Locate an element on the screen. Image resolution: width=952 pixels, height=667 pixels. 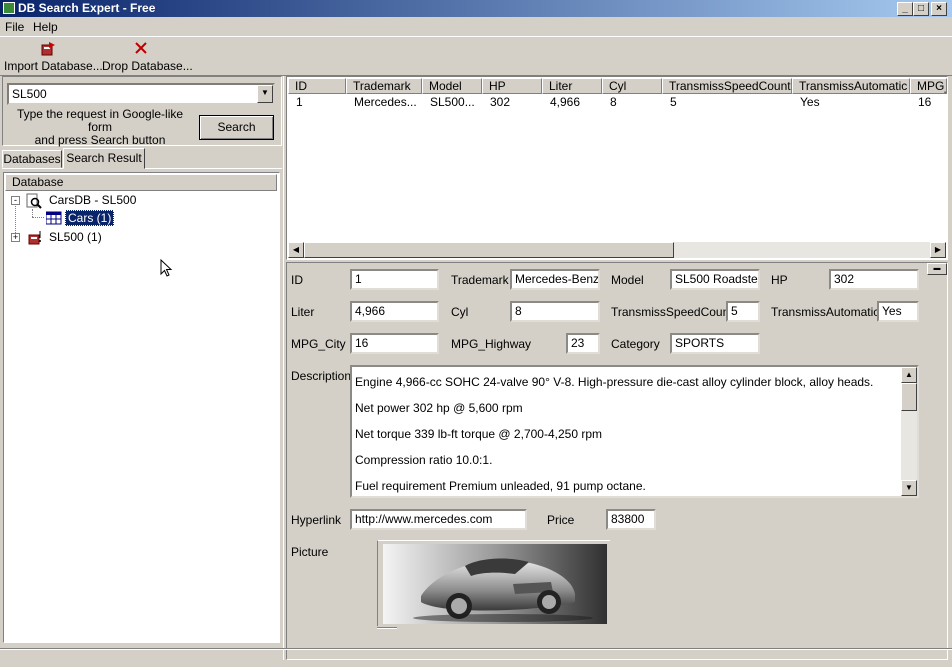
category-field: SPORTS is located at coordinates (715, 343).